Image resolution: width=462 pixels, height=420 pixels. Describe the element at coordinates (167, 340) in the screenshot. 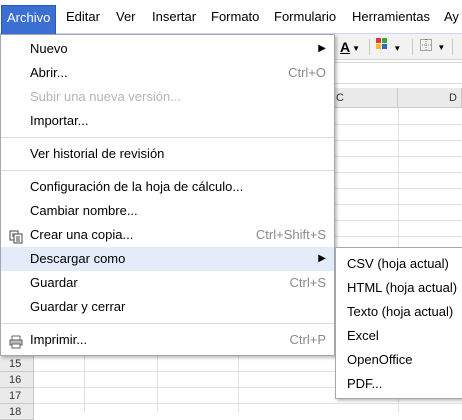

I see `menu-item-imprimir: Imprimir... Ctrl+P` at that location.